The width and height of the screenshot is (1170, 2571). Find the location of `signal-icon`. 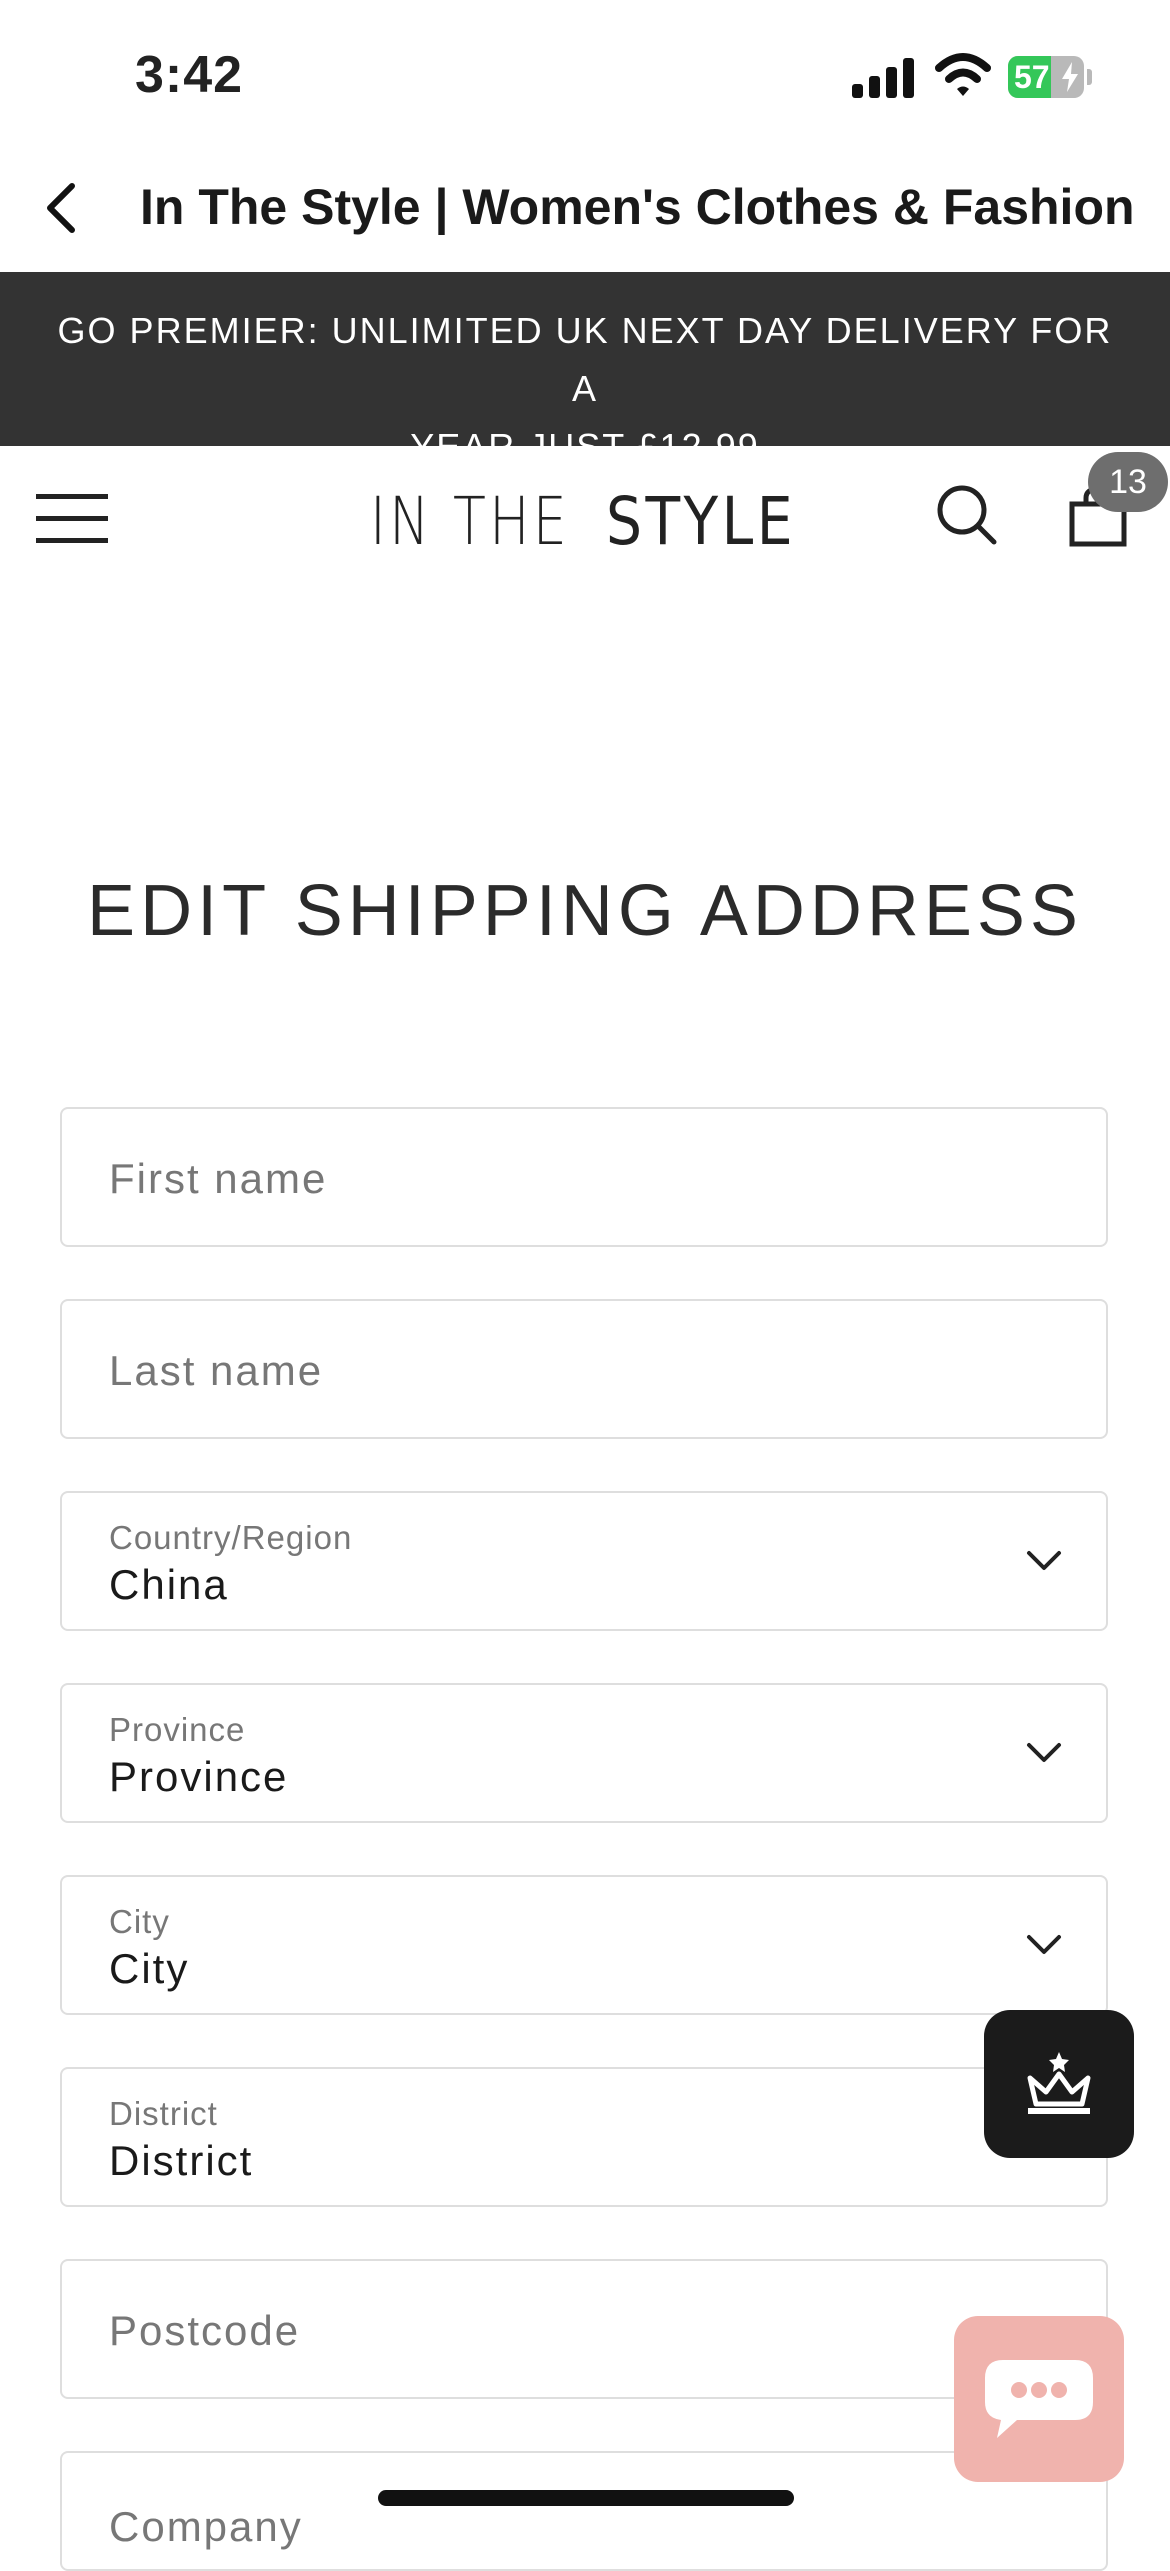

signal-icon is located at coordinates (883, 78).